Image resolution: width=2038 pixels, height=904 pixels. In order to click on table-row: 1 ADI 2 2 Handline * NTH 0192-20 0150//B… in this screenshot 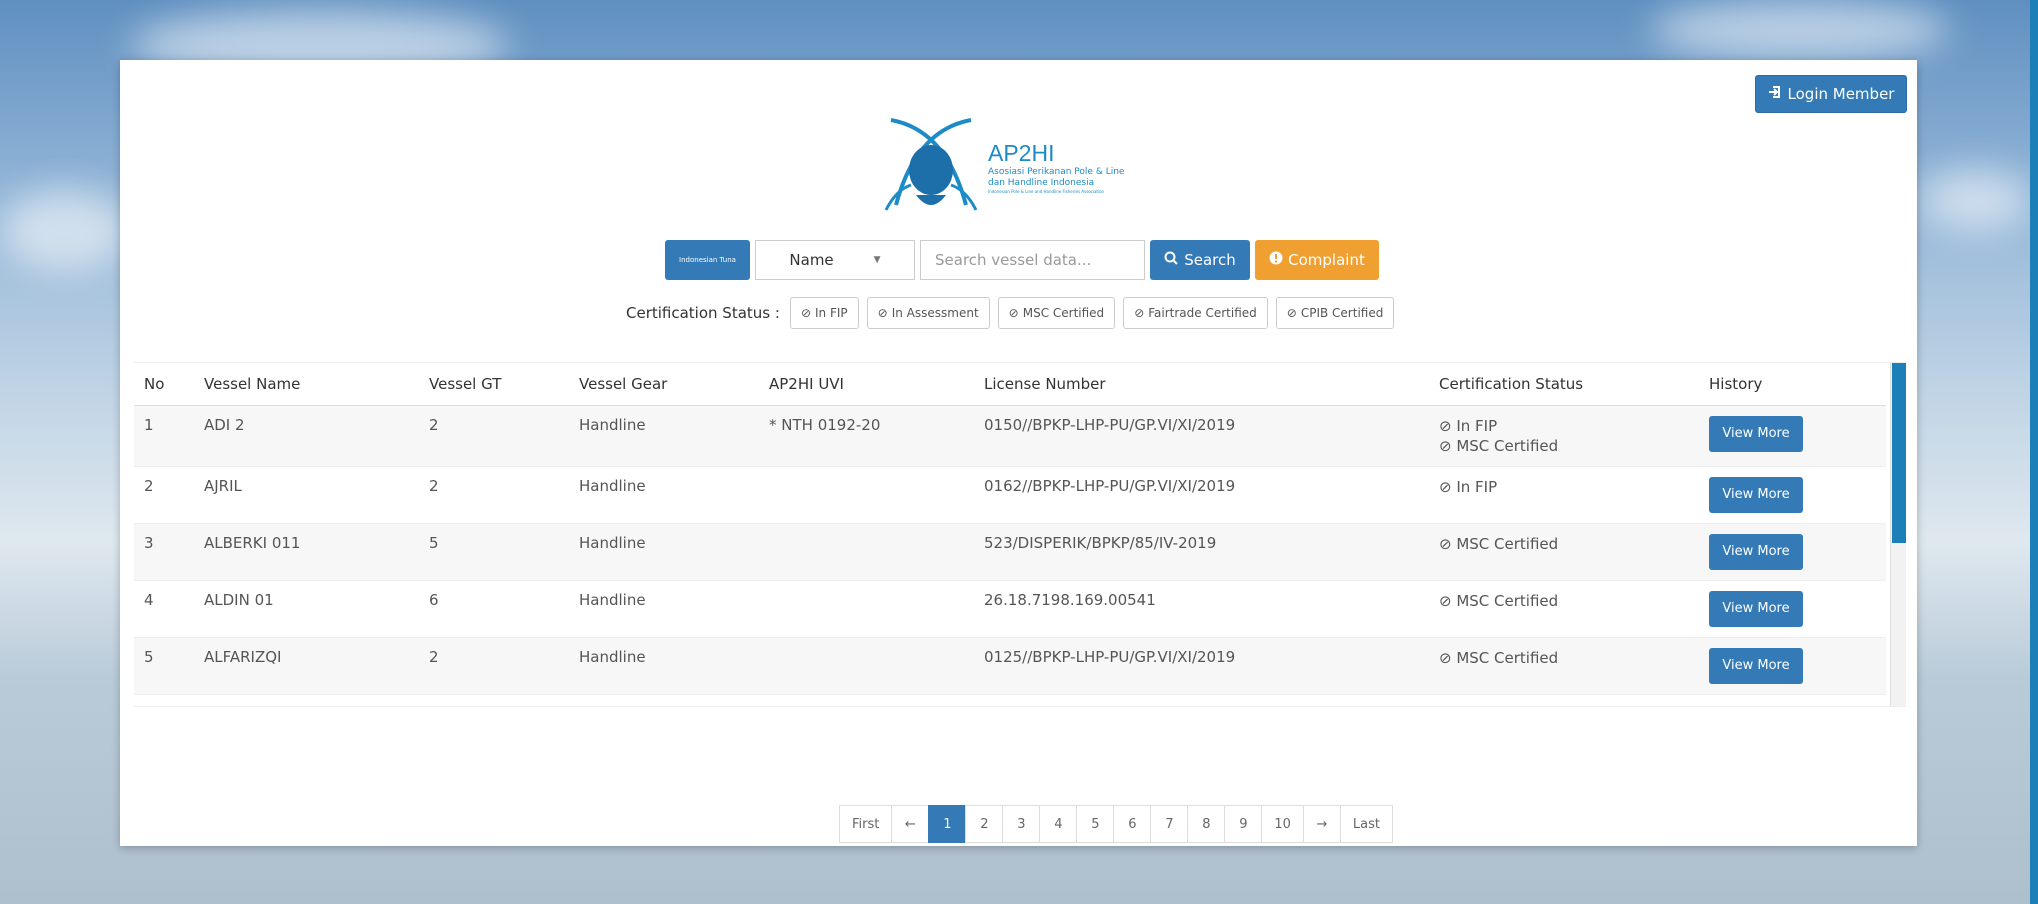, I will do `click(1010, 435)`.